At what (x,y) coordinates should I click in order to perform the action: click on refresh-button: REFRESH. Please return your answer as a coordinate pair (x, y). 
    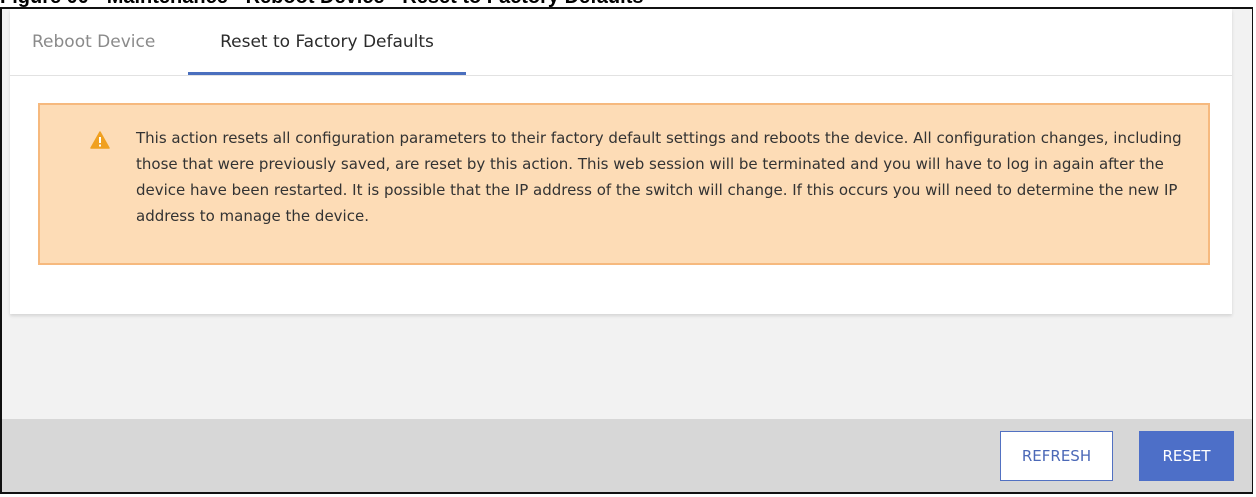
    Looking at the image, I should click on (1056, 456).